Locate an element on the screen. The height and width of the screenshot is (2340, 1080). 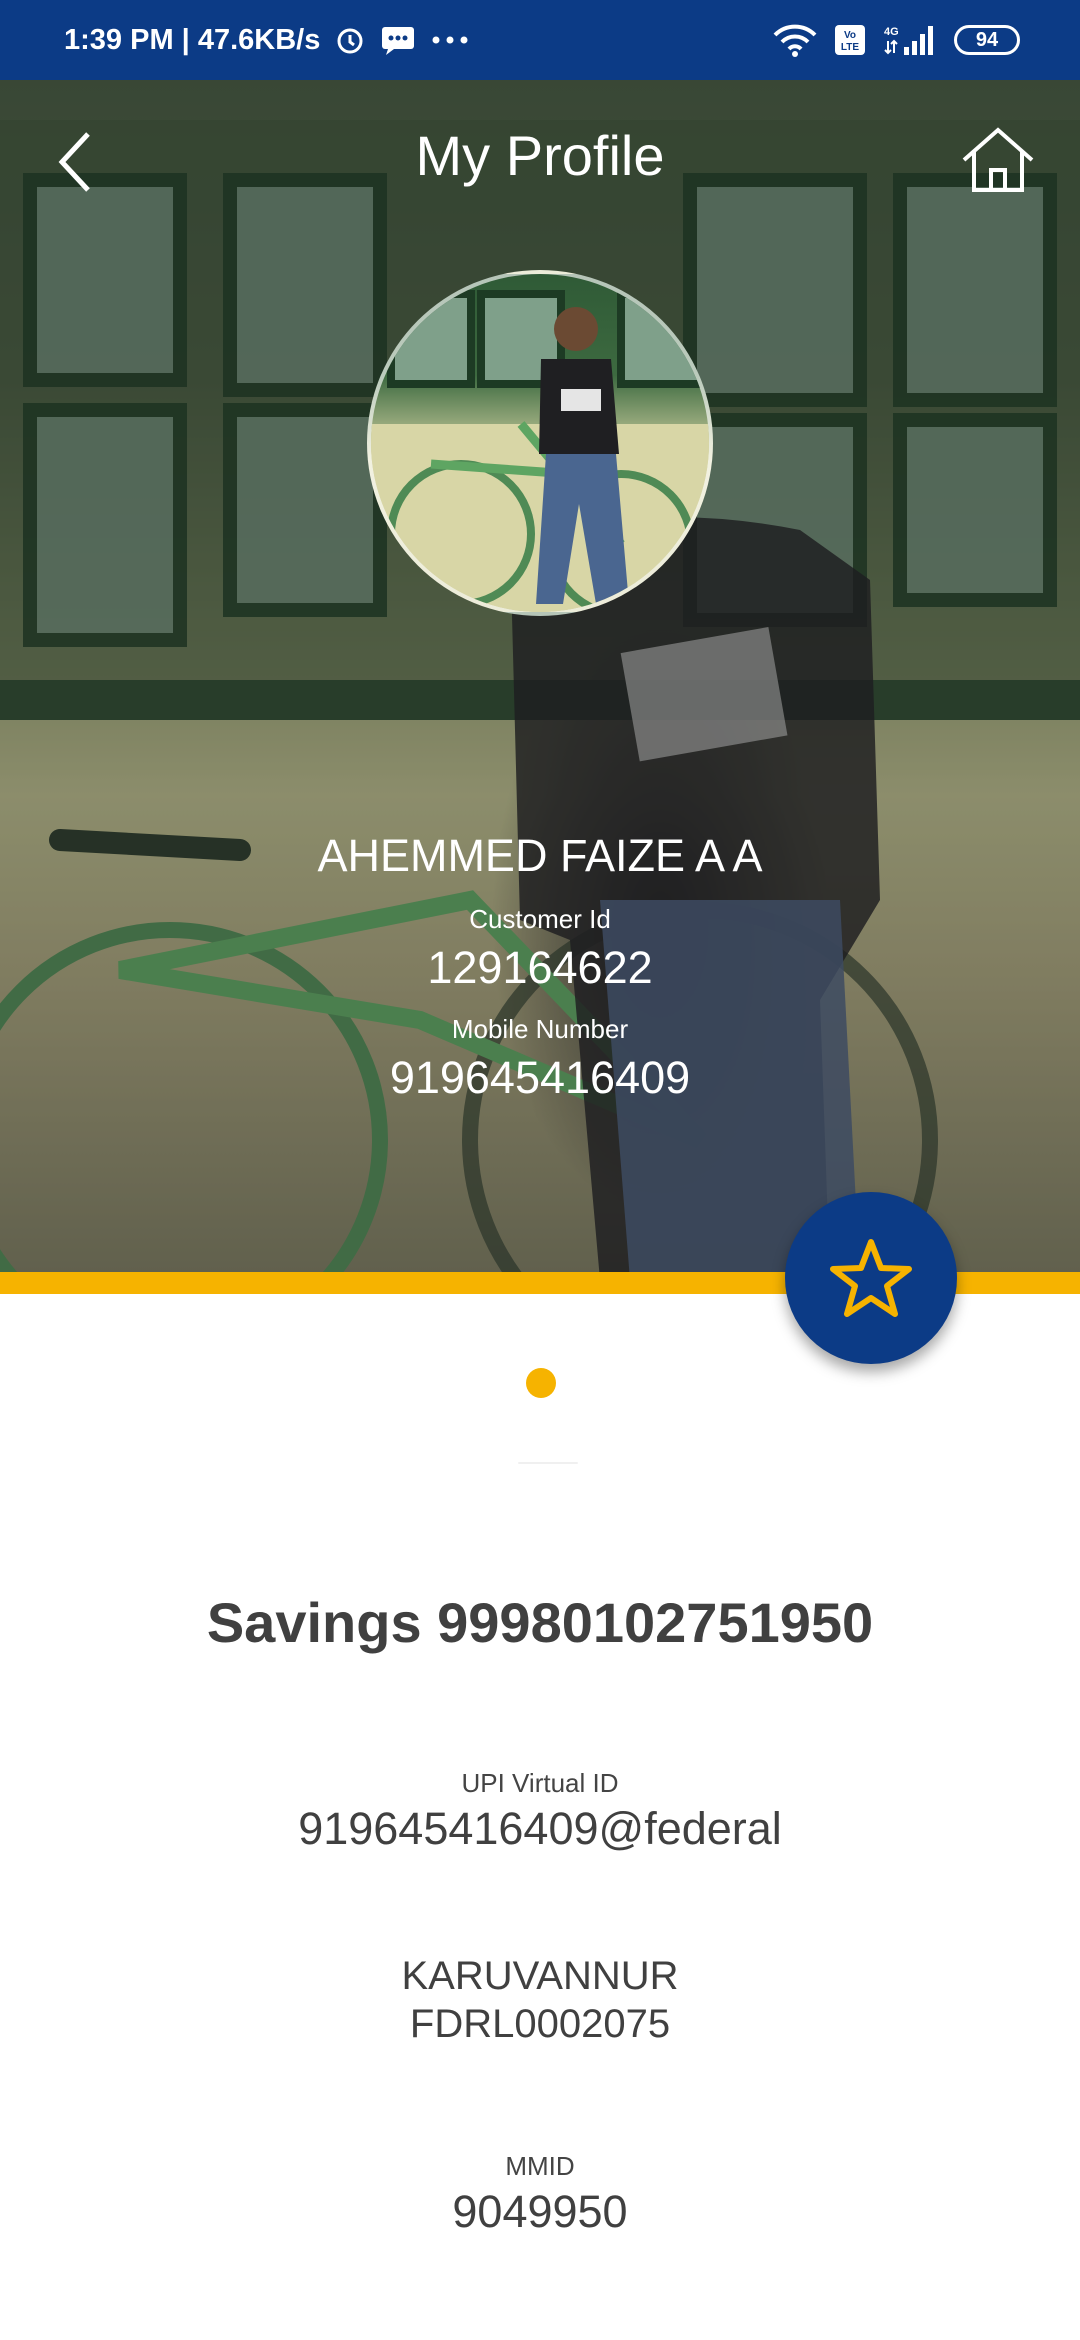
alarm-icon is located at coordinates (350, 40).